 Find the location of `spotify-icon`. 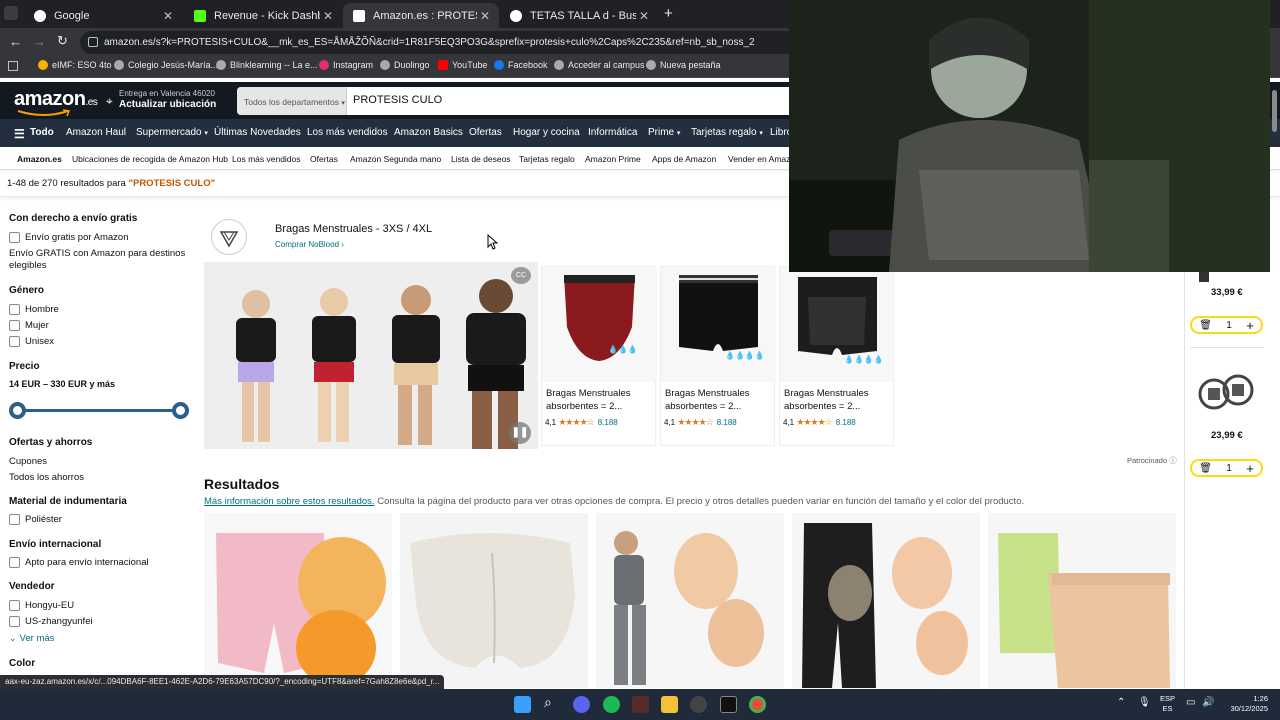

spotify-icon is located at coordinates (611, 704).